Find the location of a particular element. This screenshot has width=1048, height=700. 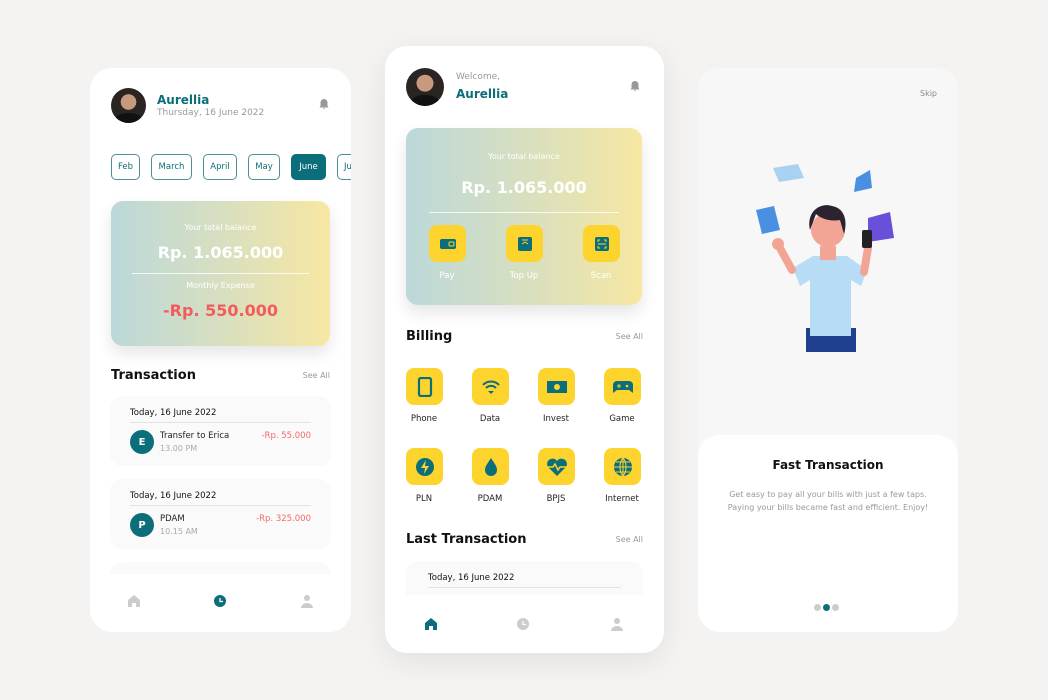

last-transaction-see-all: See All is located at coordinates (629, 539).